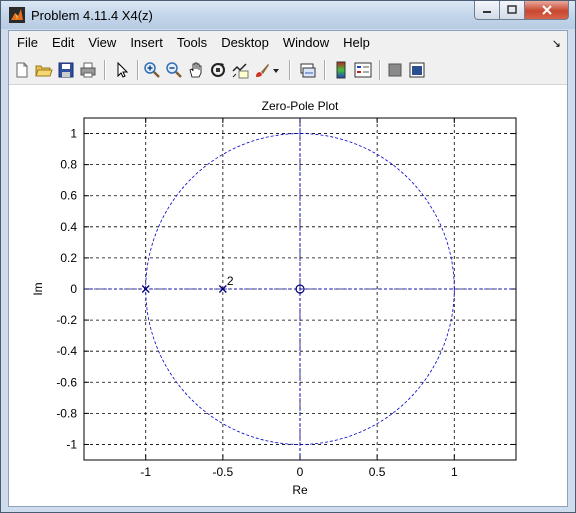  Describe the element at coordinates (174, 70) in the screenshot. I see `zoom-out-icon` at that location.